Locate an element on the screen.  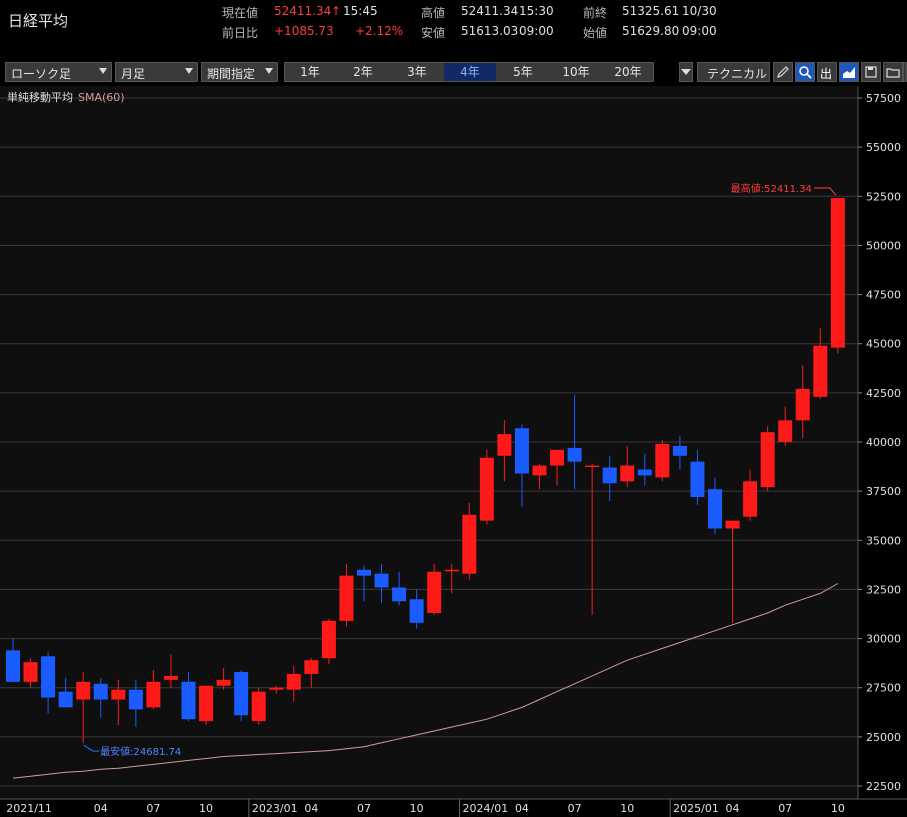
current-price-label: 現在値 is located at coordinates (240, 13).